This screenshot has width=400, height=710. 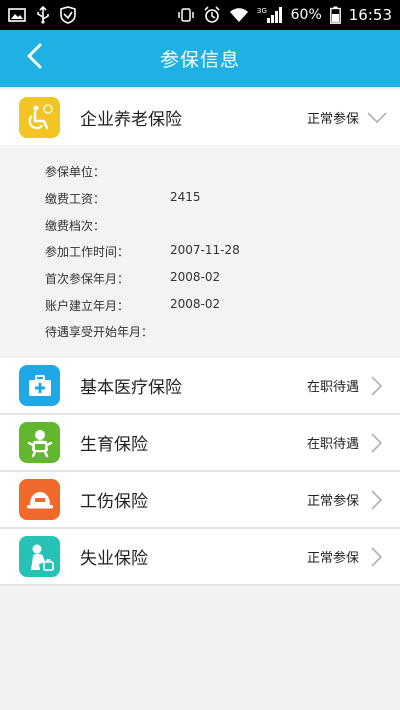 I want to click on clock: 16:53, so click(x=370, y=15).